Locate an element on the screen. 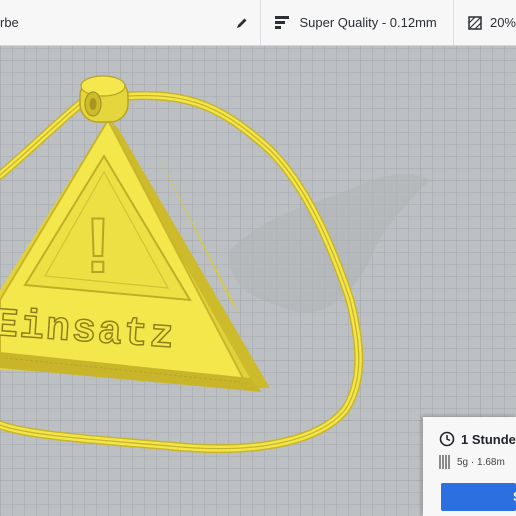 This screenshot has height=516, width=516. top-toolbar: rbe Super Quality - 0.12mm 20% is located at coordinates (258, 23).